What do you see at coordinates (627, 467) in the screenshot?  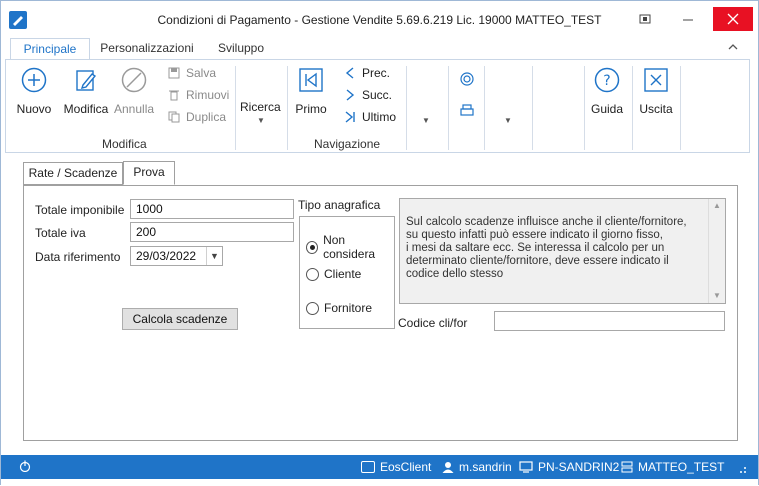 I see `server-icon` at bounding box center [627, 467].